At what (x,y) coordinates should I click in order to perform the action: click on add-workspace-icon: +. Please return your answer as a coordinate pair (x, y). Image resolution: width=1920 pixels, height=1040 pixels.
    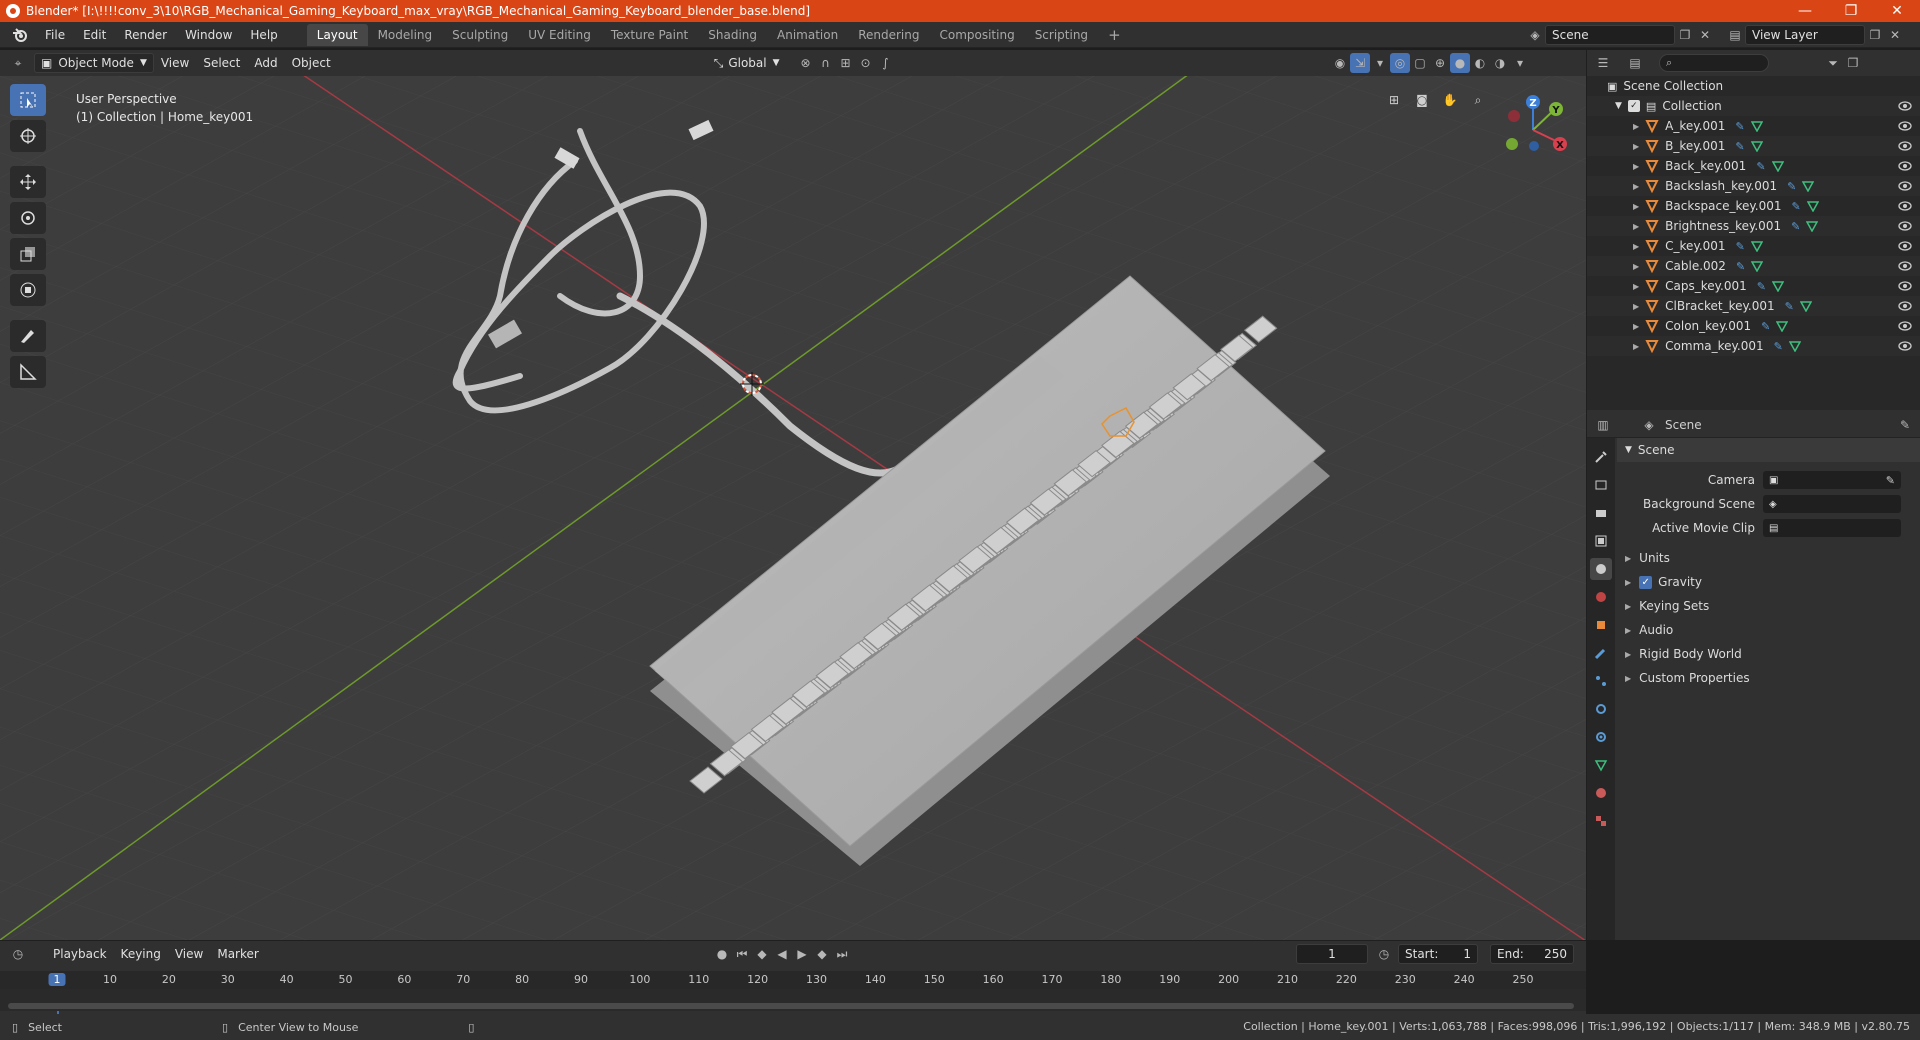
    Looking at the image, I should click on (1114, 35).